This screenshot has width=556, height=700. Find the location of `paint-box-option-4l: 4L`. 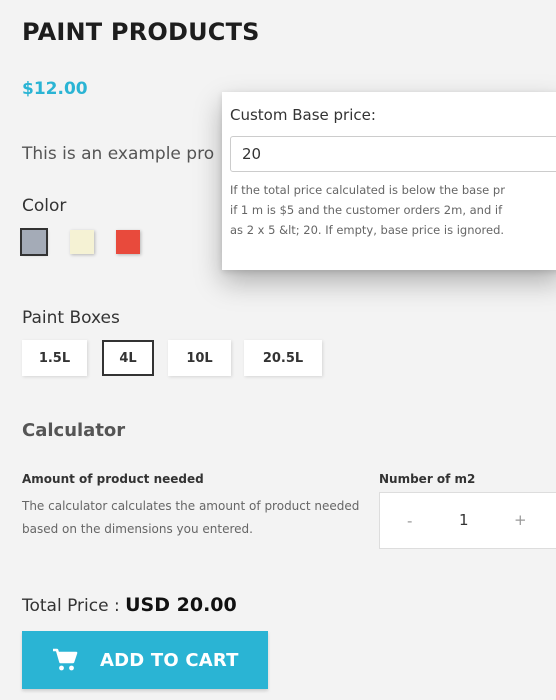

paint-box-option-4l: 4L is located at coordinates (128, 358).